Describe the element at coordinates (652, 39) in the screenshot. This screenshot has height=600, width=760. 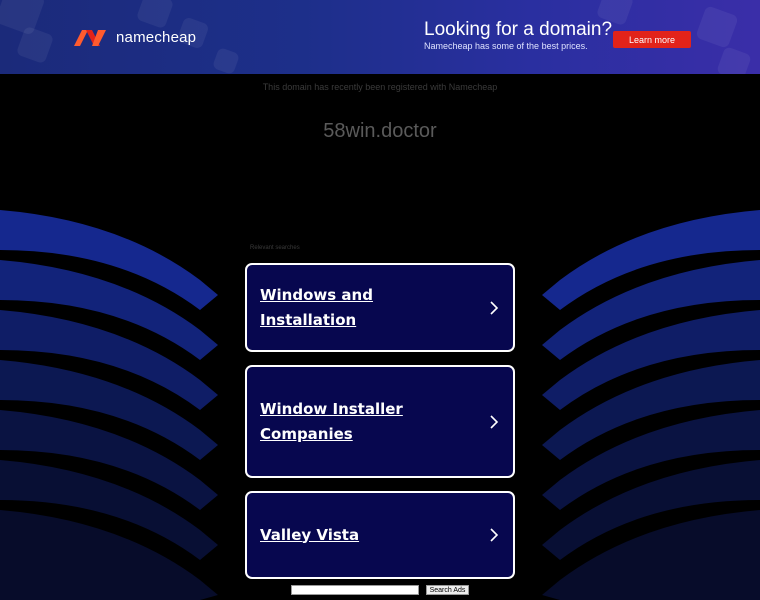
I see `learn-more-button: Learn more` at that location.